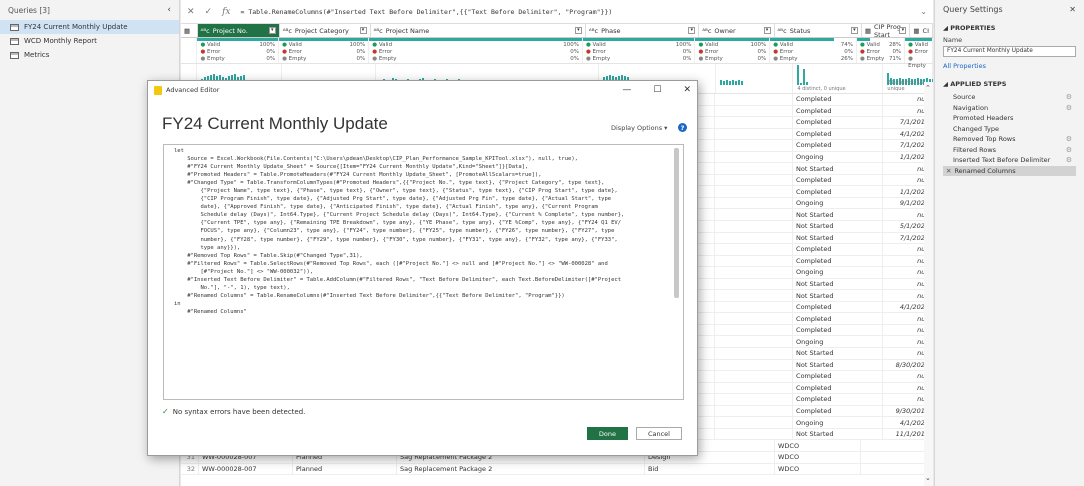  I want to click on status-cell: Not Started, so click(838, 353).